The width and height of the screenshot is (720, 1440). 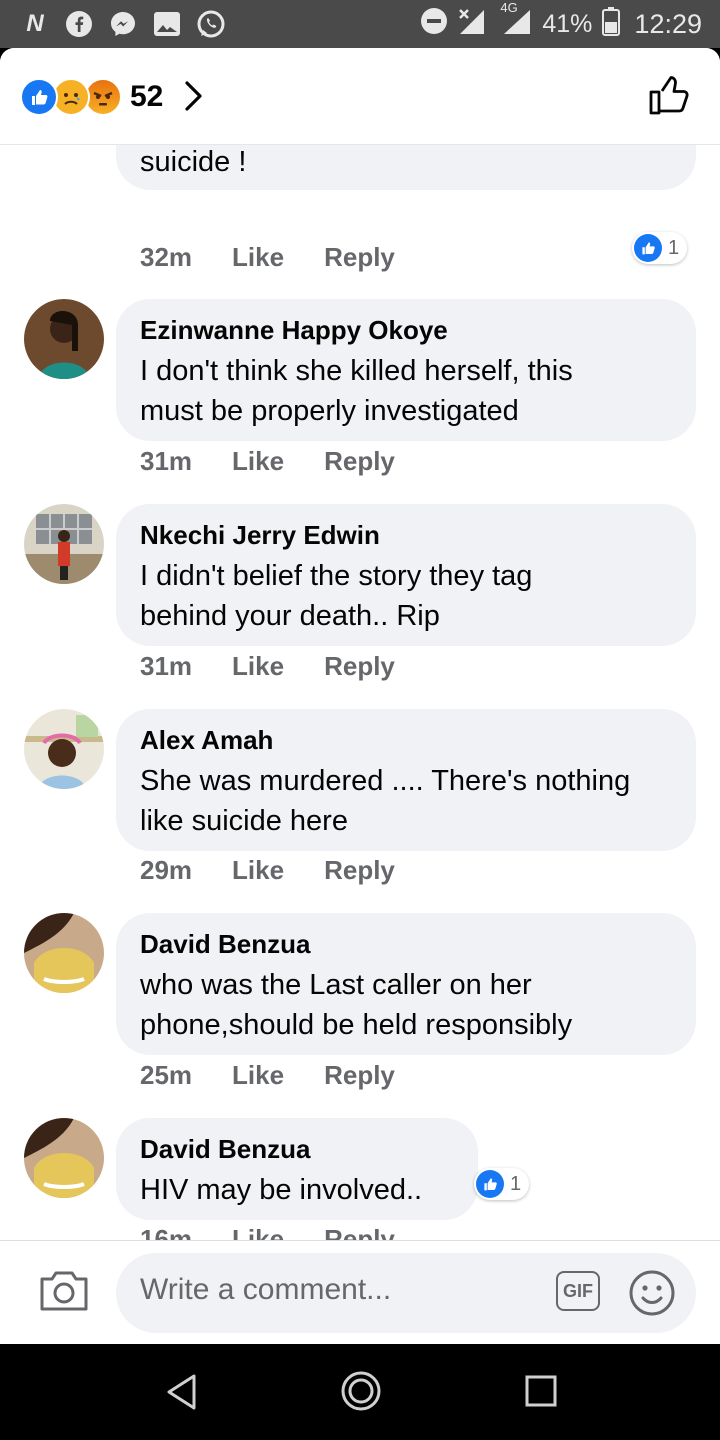 What do you see at coordinates (244, 821) in the screenshot?
I see `comment-text-line: like suicide here` at bounding box center [244, 821].